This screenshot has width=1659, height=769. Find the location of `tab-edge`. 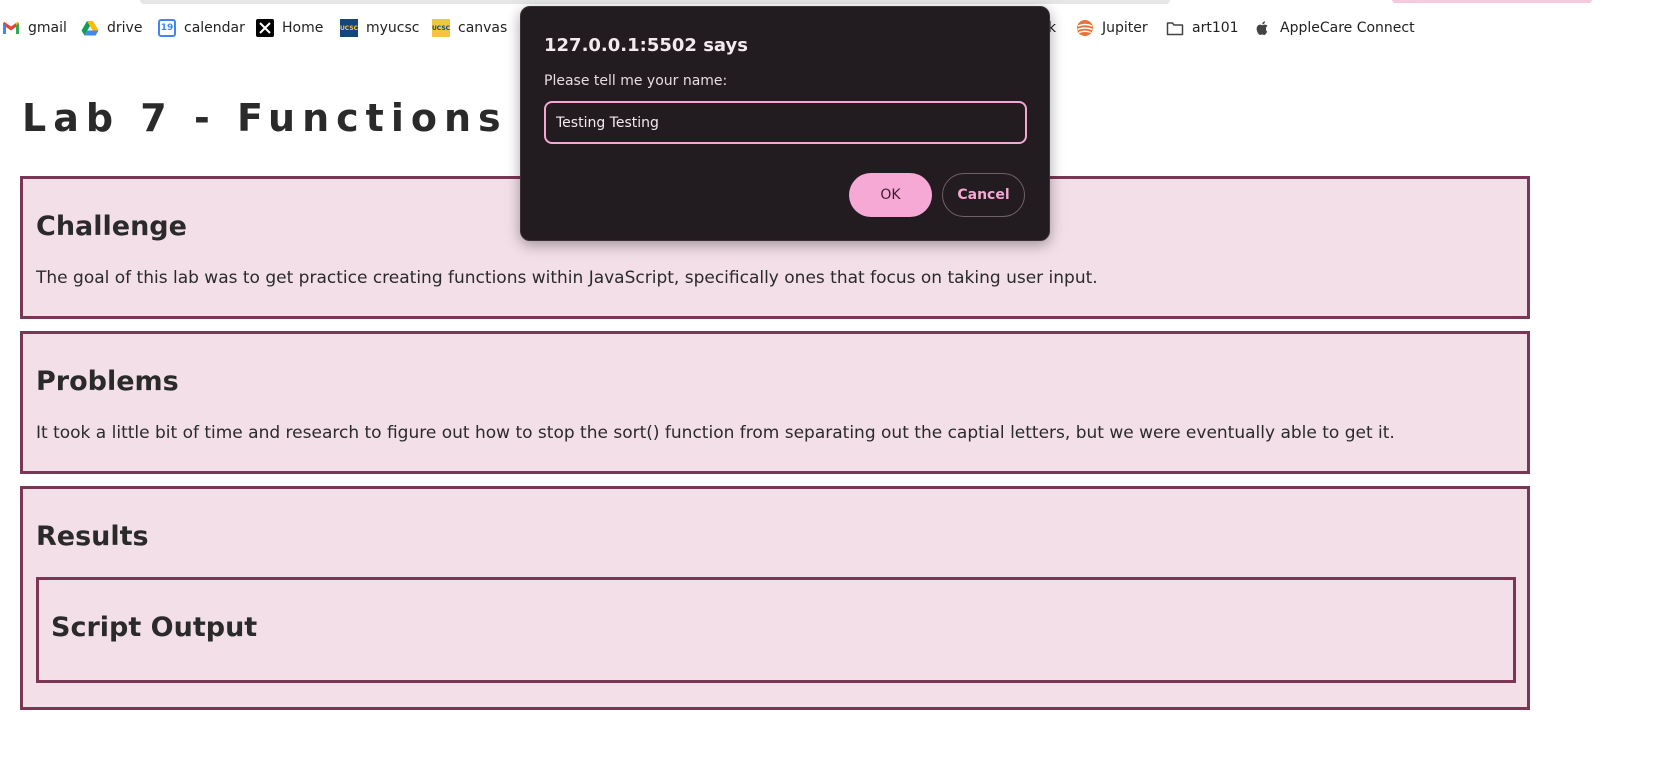

tab-edge is located at coordinates (1492, 1).